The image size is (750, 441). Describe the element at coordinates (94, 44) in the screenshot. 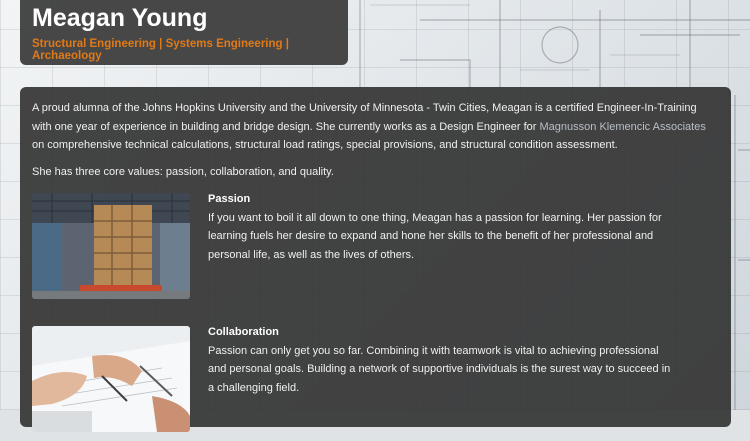

I see `discipline-structural: Structural Engineering` at that location.